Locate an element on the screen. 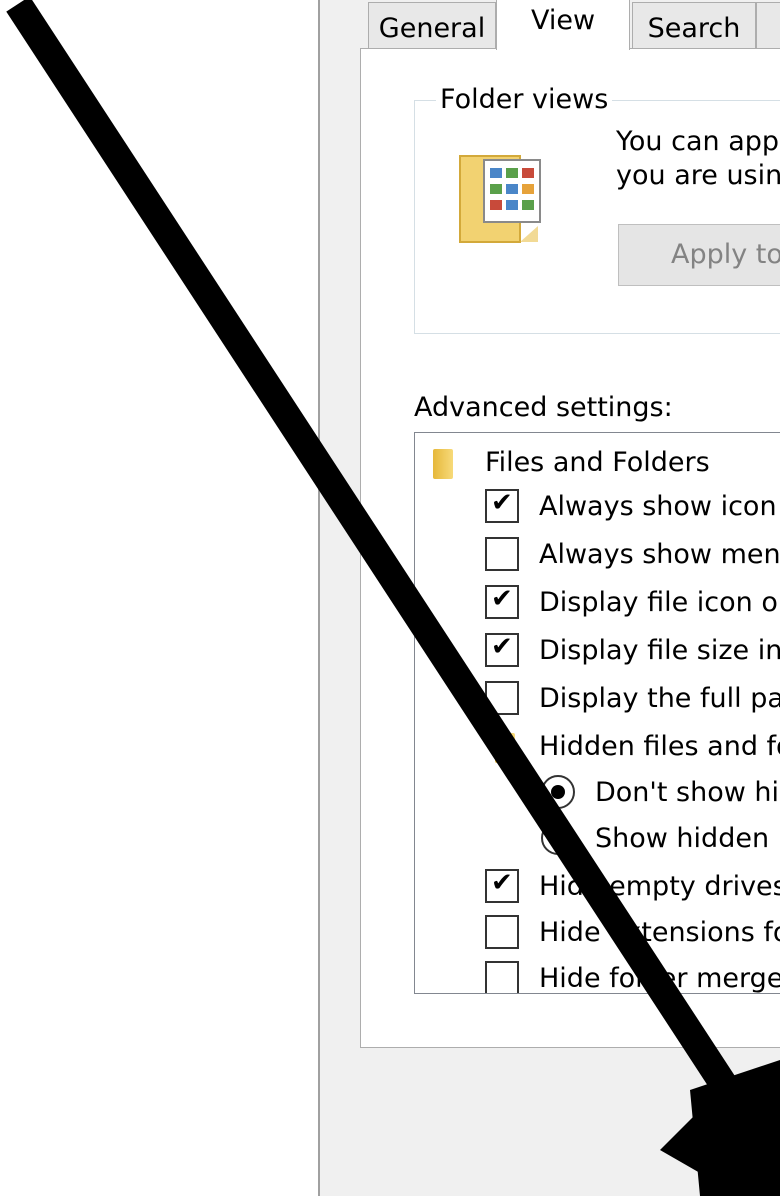 Image resolution: width=780 pixels, height=1196 pixels. setting-hide-empty-drives: Hide empty drives is located at coordinates (597, 885).